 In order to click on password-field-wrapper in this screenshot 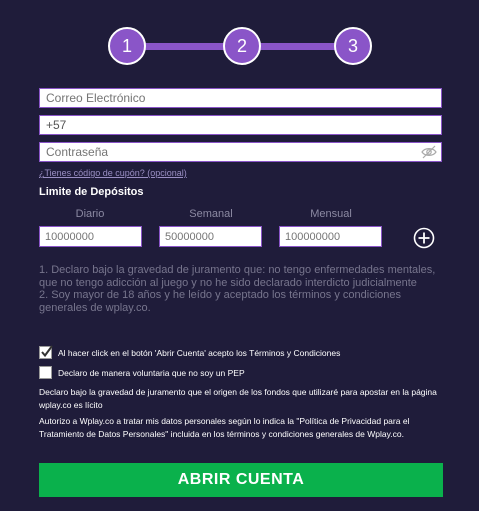, I will do `click(240, 152)`.